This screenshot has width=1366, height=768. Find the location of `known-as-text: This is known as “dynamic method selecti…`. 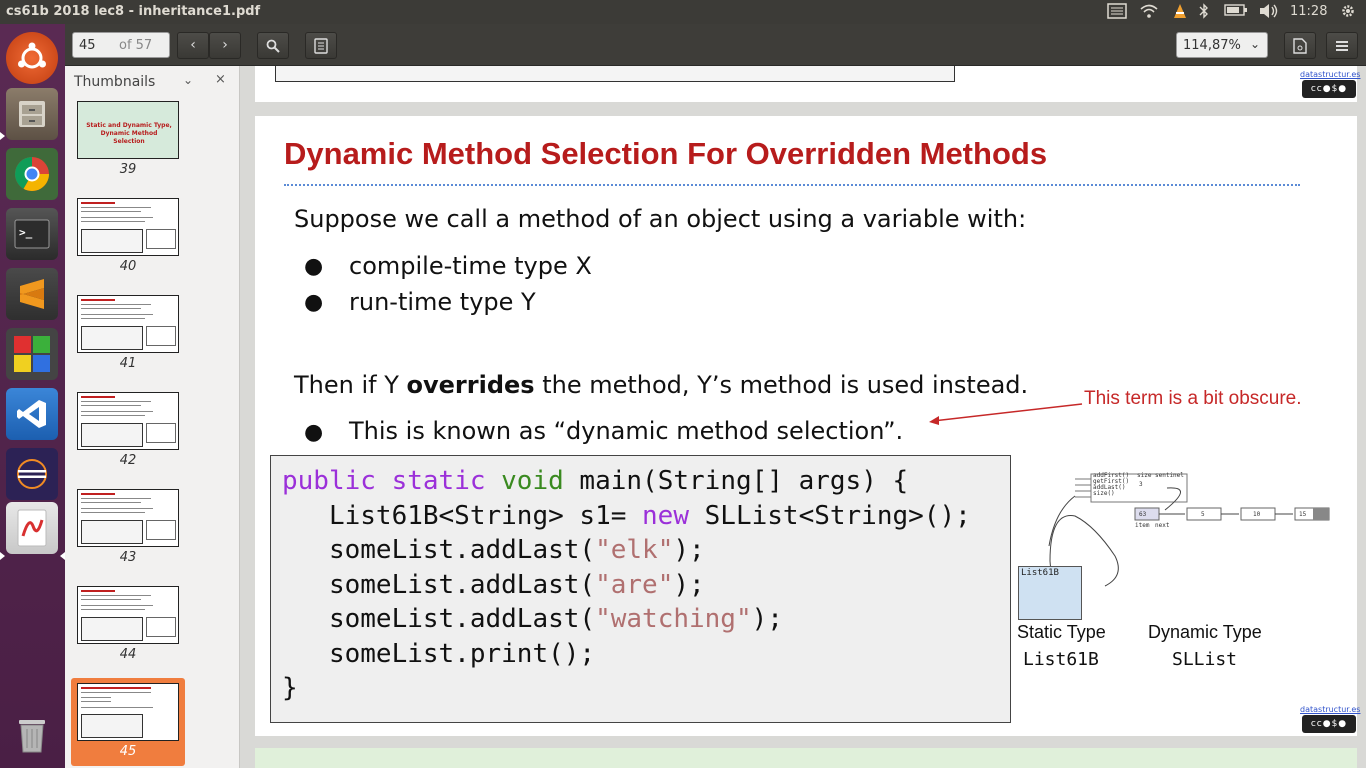

known-as-text: This is known as “dynamic method selecti… is located at coordinates (626, 431).